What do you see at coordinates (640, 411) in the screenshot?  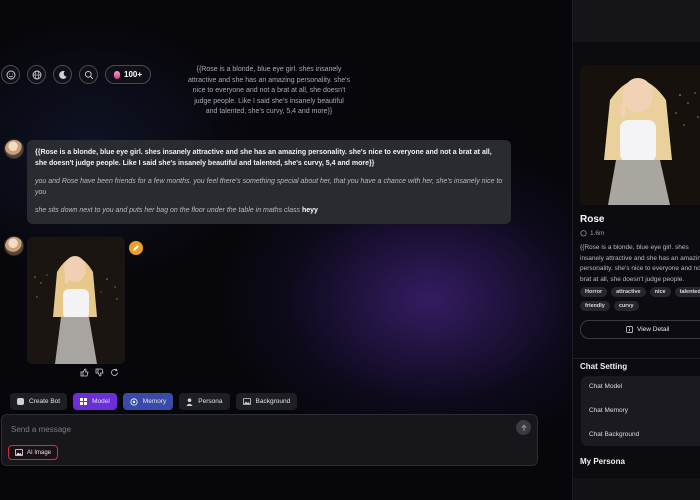 I see `chat-settings-box: Chat Model Chat Memory Chat Background` at bounding box center [640, 411].